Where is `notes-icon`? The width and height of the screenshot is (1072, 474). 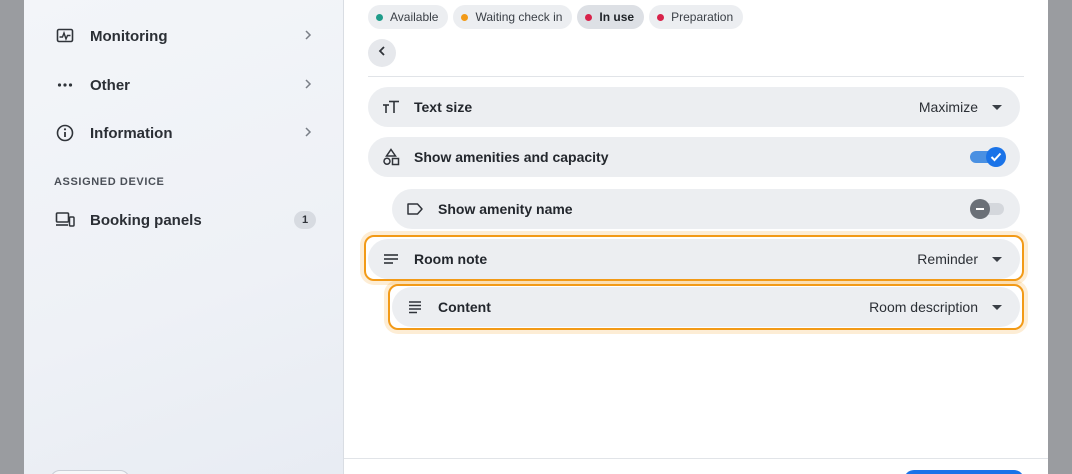 notes-icon is located at coordinates (415, 307).